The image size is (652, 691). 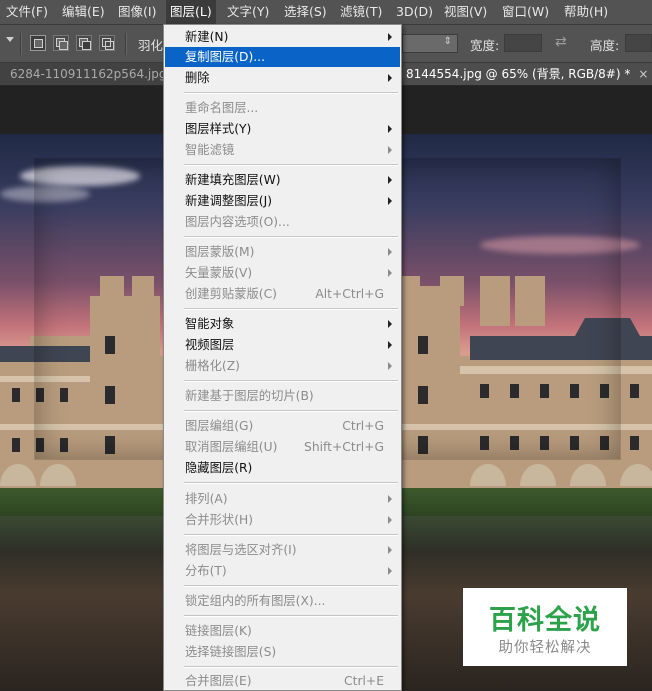 What do you see at coordinates (282, 129) in the screenshot?
I see `menu-item-layer-style: 图层样式(Y)` at bounding box center [282, 129].